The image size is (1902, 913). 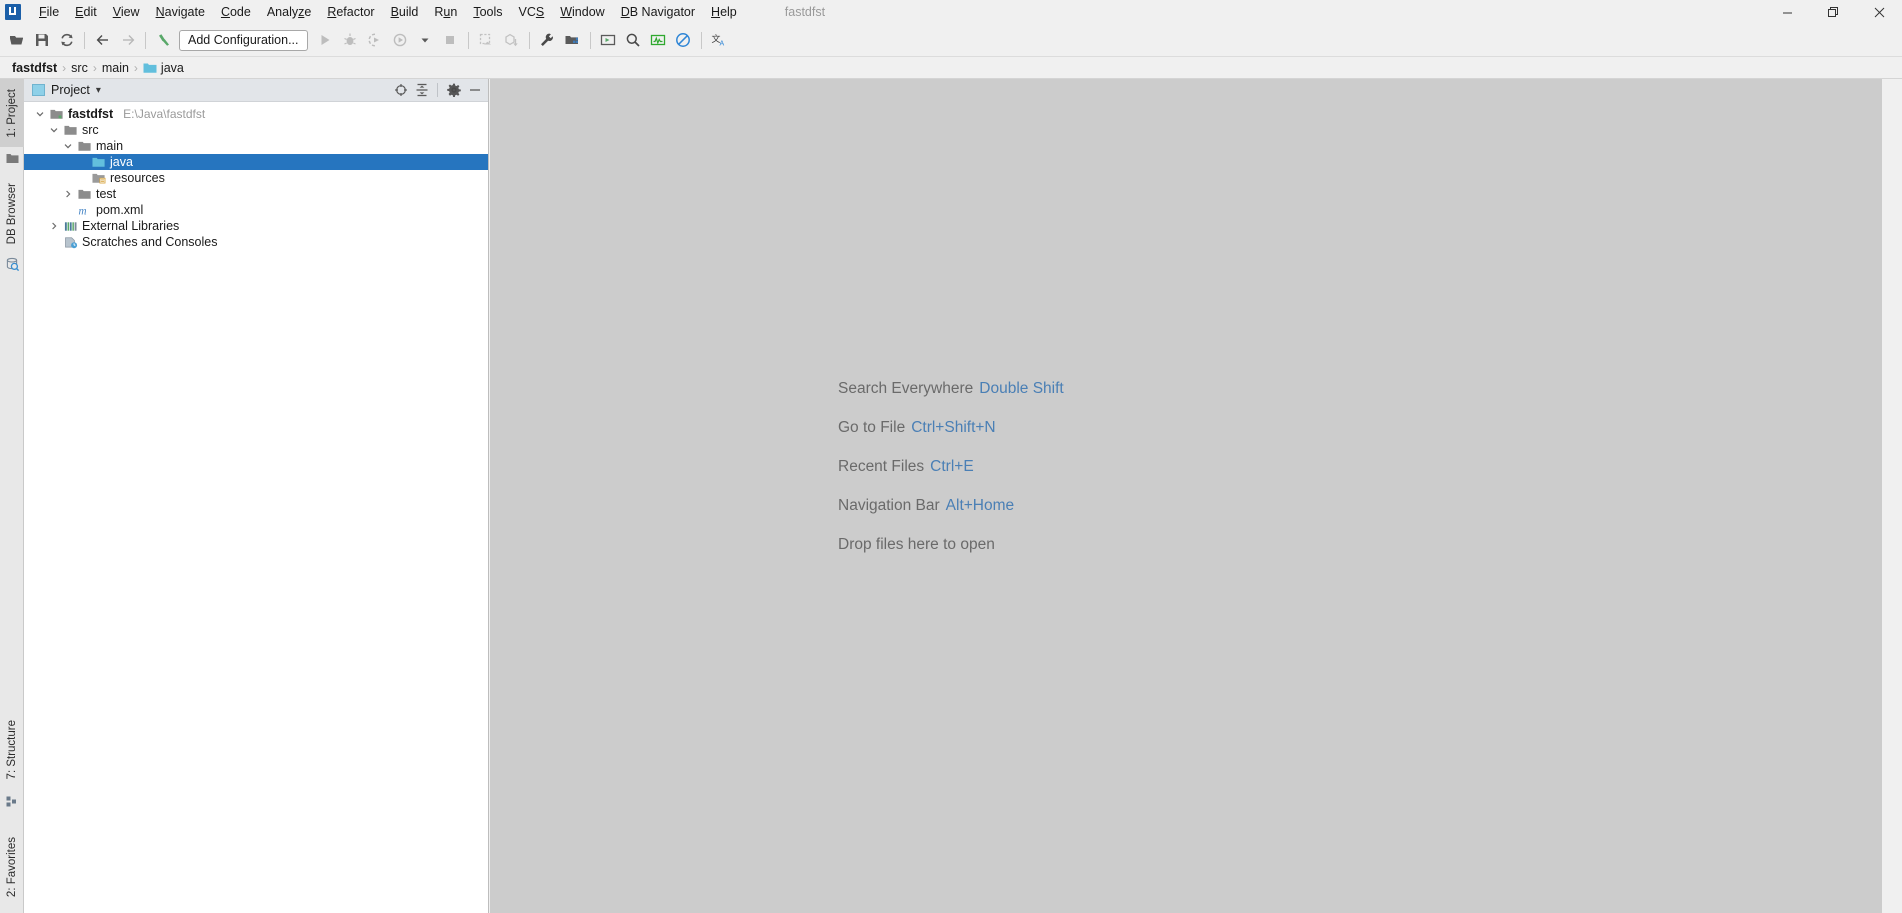 What do you see at coordinates (952, 466) in the screenshot?
I see `welcome-shortcut-key: Ctrl+E` at bounding box center [952, 466].